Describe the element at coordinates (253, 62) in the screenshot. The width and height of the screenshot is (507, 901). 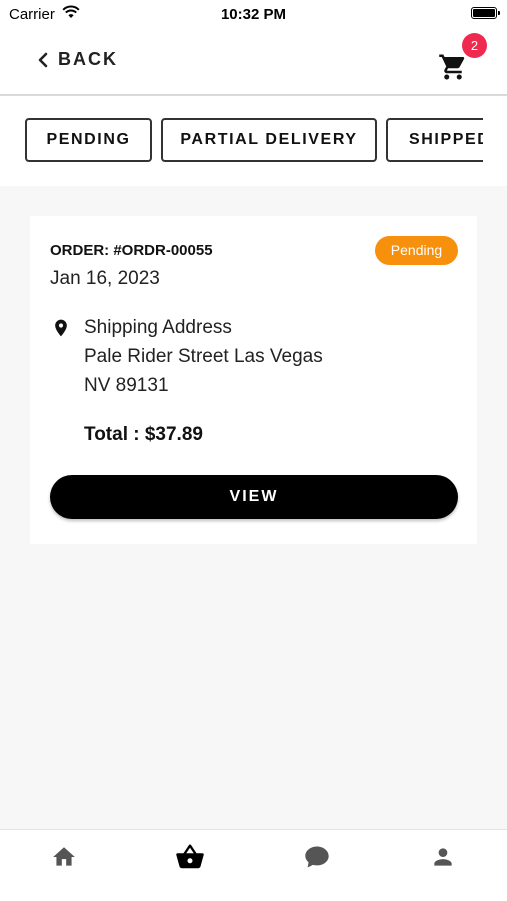
I see `top-bar: BACK 2` at that location.